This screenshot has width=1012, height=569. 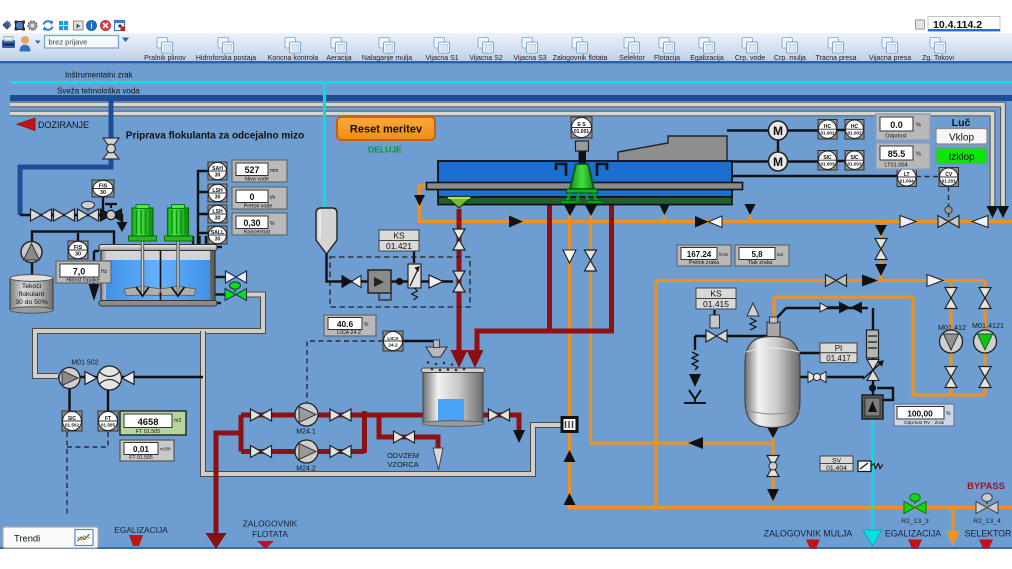 I want to click on svg-text: 24.2, so click(x=393, y=346).